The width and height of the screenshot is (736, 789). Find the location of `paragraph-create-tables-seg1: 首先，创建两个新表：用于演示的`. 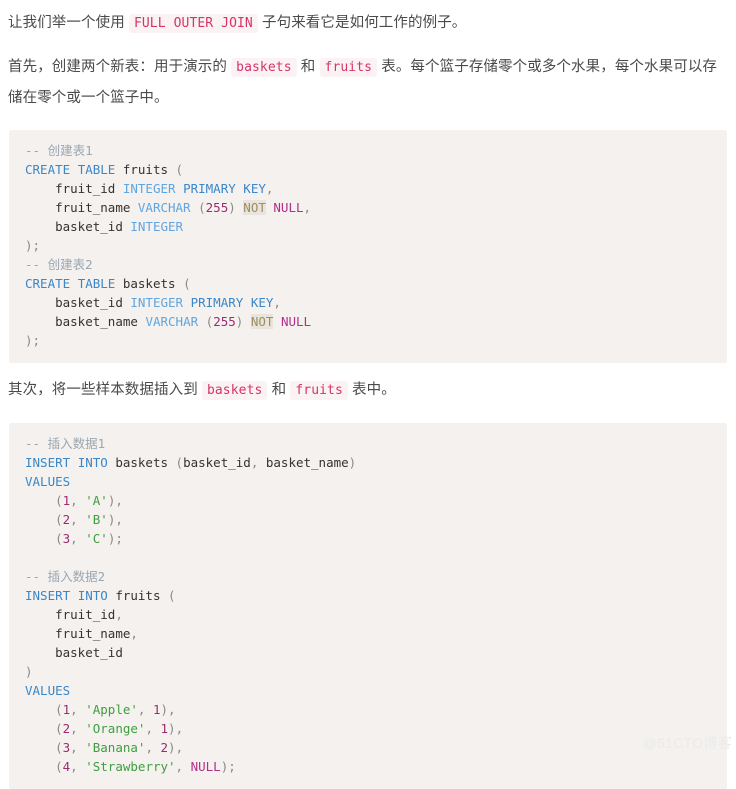

paragraph-create-tables-seg1: 首先，创建两个新表：用于演示的 is located at coordinates (117, 67).